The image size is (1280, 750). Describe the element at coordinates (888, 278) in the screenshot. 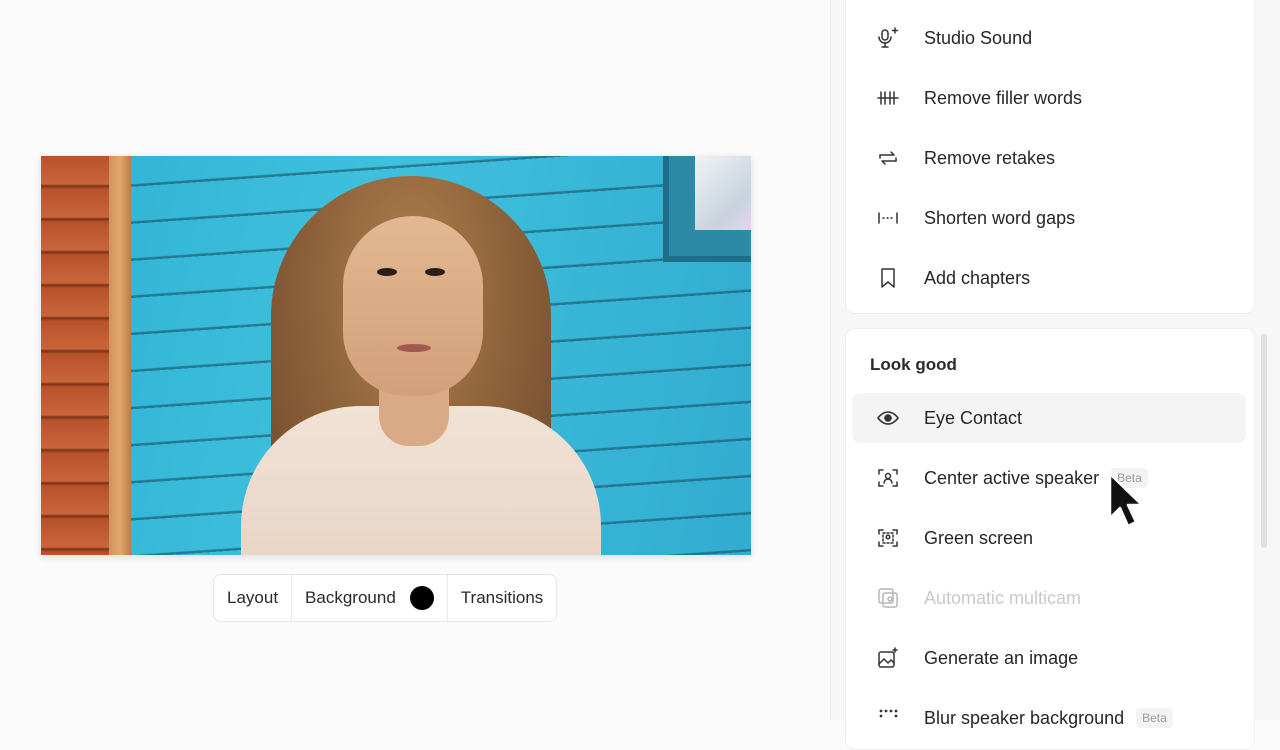

I see `bookmark-icon` at that location.